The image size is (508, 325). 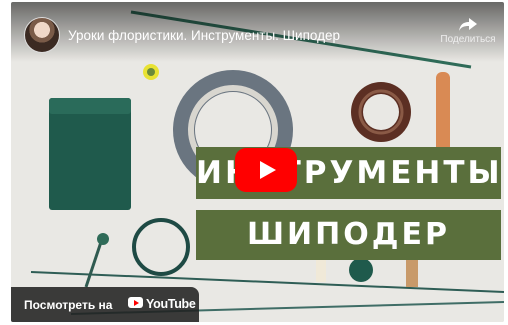 I want to click on share-button: Поделиться, so click(x=468, y=31).